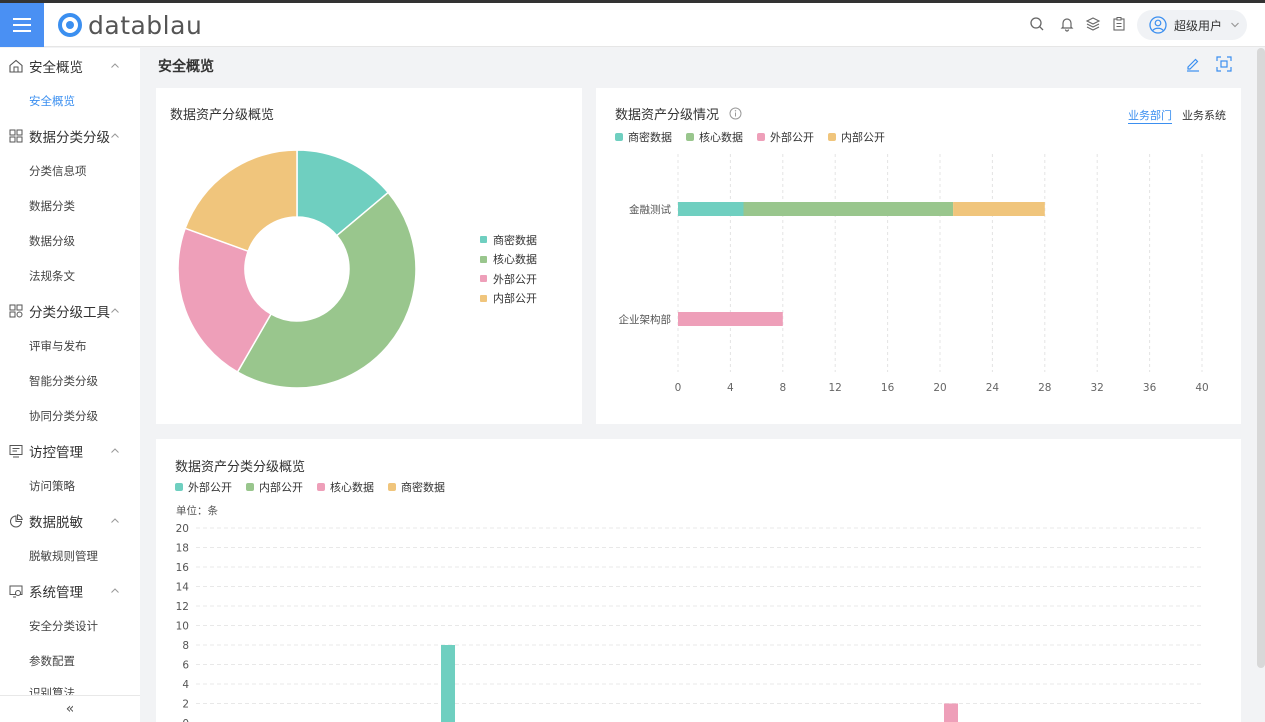  Describe the element at coordinates (70, 520) in the screenshot. I see `sidebar-group-data-masking: 数据脱敏` at that location.